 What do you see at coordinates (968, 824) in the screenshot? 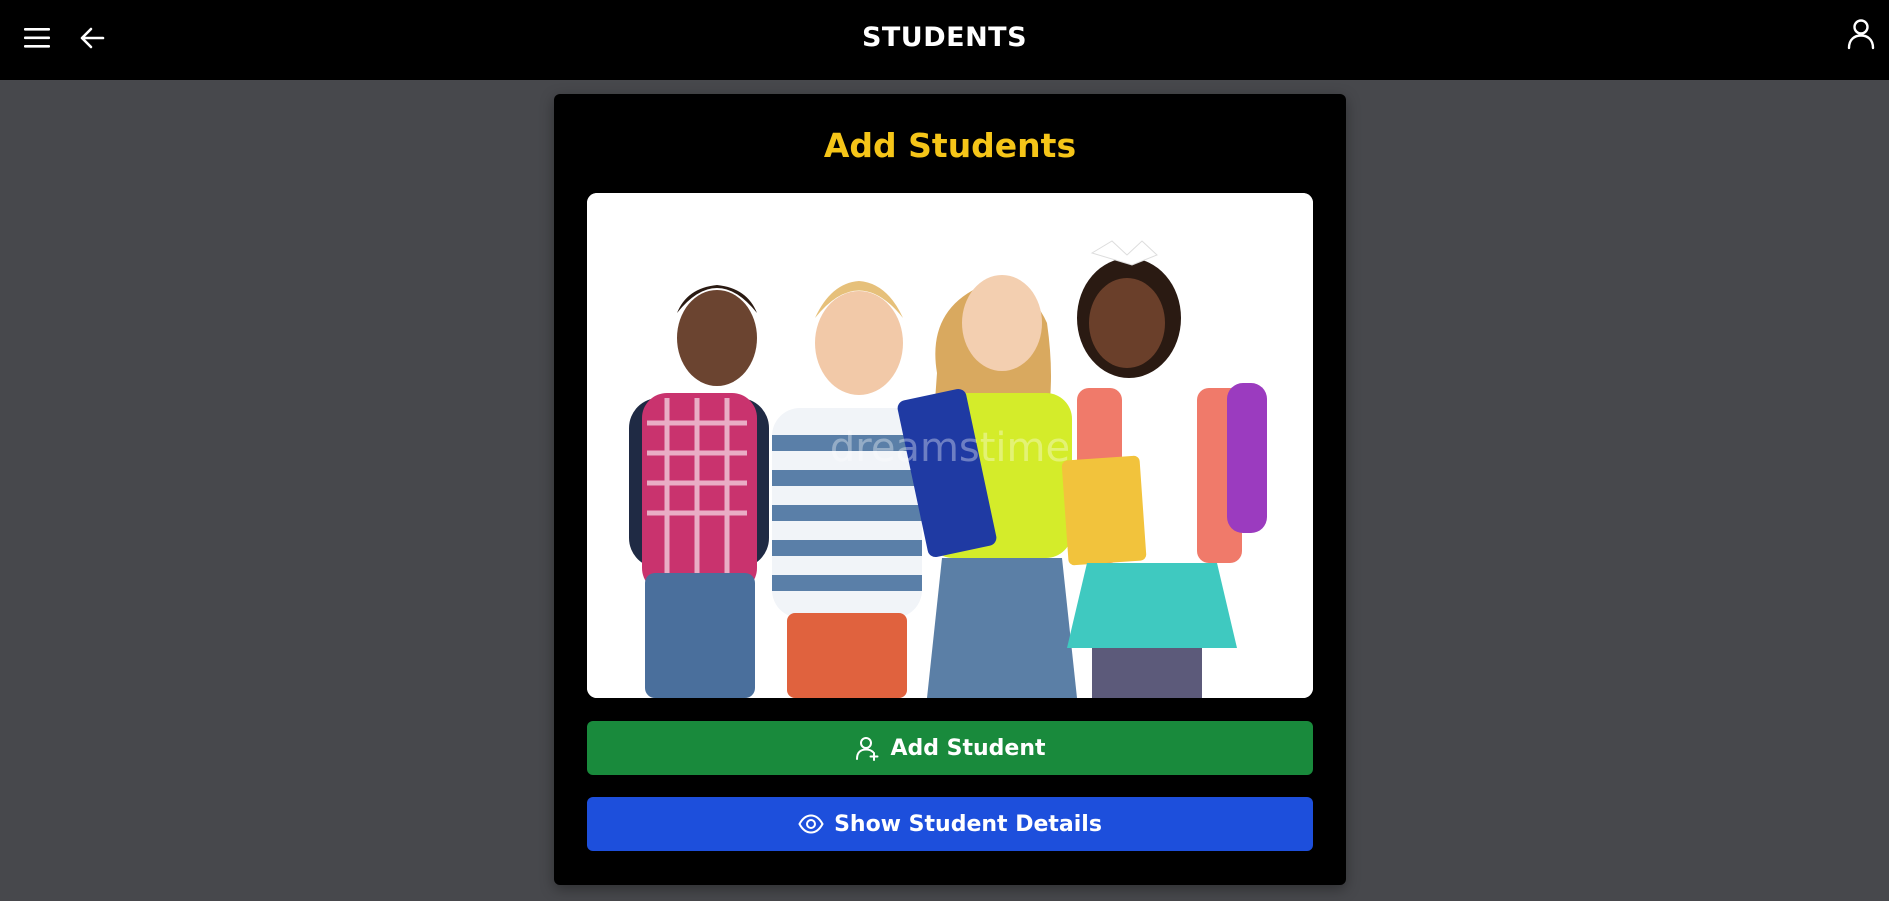
I see `show-student-details-label: Show Student Details` at bounding box center [968, 824].